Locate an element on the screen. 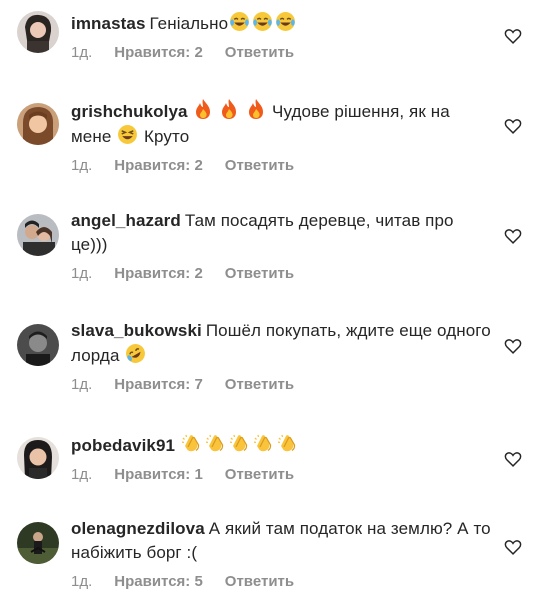  comment-username: olenagnezdilova is located at coordinates (138, 528).